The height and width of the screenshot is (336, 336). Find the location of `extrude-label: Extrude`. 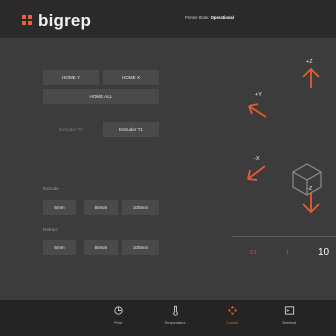

extrude-label: Extrude is located at coordinates (51, 188).